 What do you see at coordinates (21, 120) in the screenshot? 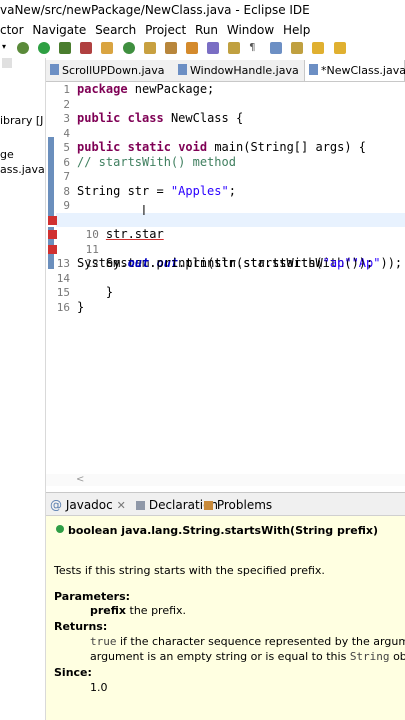
I see `explorer-library-item: ibrary [J` at bounding box center [21, 120].